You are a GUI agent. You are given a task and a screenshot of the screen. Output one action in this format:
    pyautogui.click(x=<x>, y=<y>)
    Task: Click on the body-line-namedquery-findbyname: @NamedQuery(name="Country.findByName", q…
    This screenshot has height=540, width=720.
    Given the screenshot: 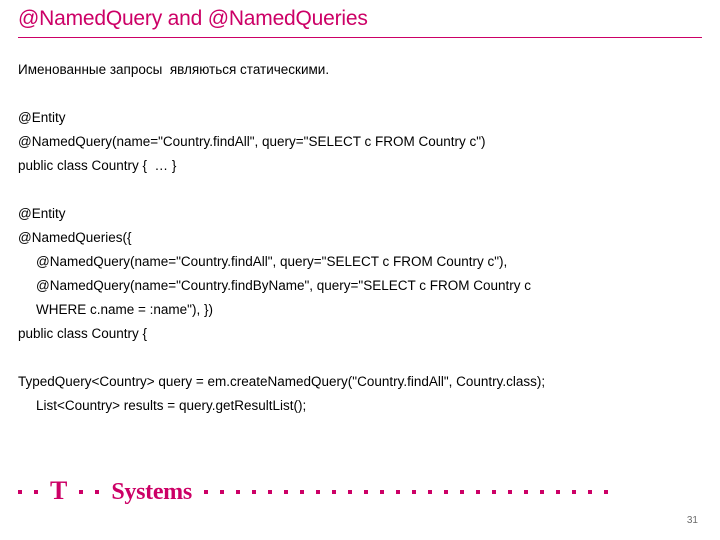 What is the action you would take?
    pyautogui.click(x=284, y=285)
    